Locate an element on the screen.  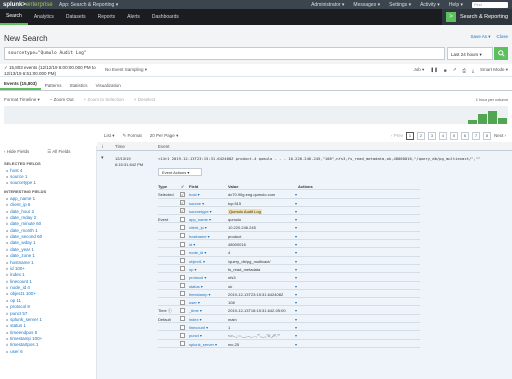
field-name-dropdown: id ▾ is located at coordinates (192, 244).